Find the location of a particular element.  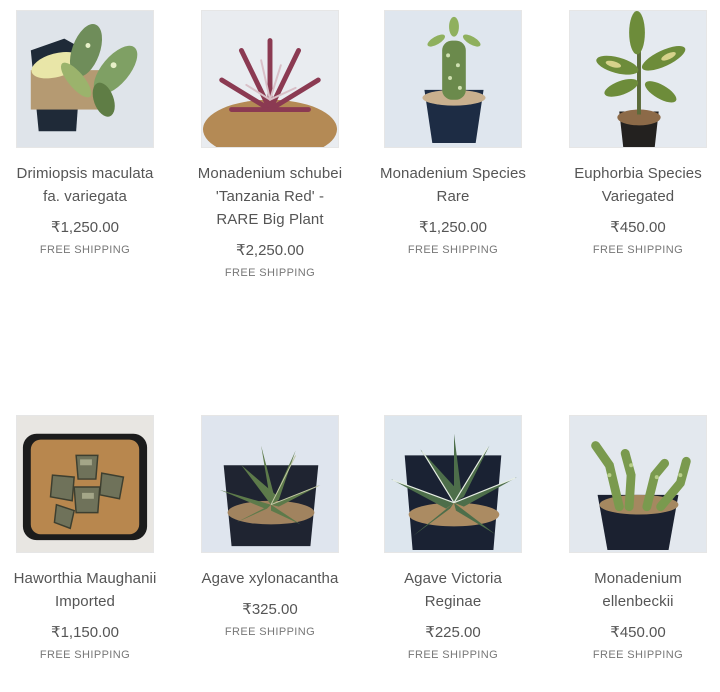

product-price: ₹2,250.00 is located at coordinates (270, 250).